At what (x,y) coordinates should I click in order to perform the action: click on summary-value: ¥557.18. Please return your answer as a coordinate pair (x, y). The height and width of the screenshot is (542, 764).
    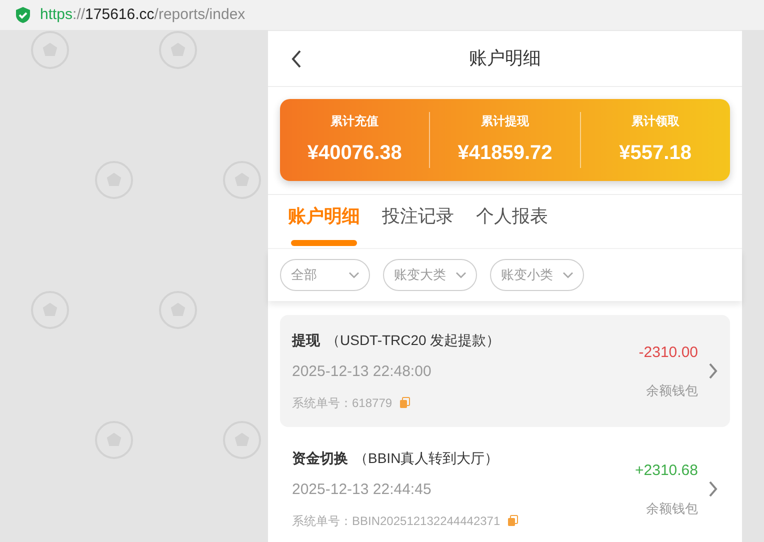
    Looking at the image, I should click on (655, 153).